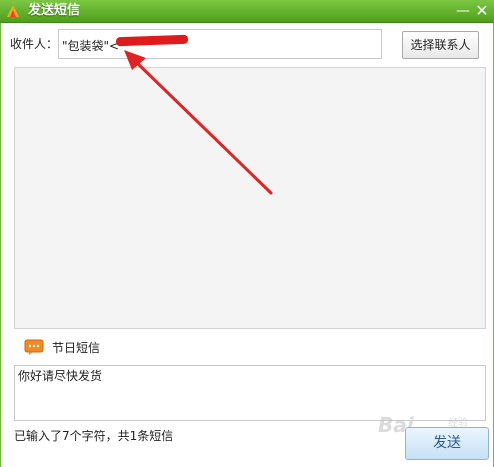 Image resolution: width=494 pixels, height=467 pixels. I want to click on send-button: 发送, so click(447, 443).